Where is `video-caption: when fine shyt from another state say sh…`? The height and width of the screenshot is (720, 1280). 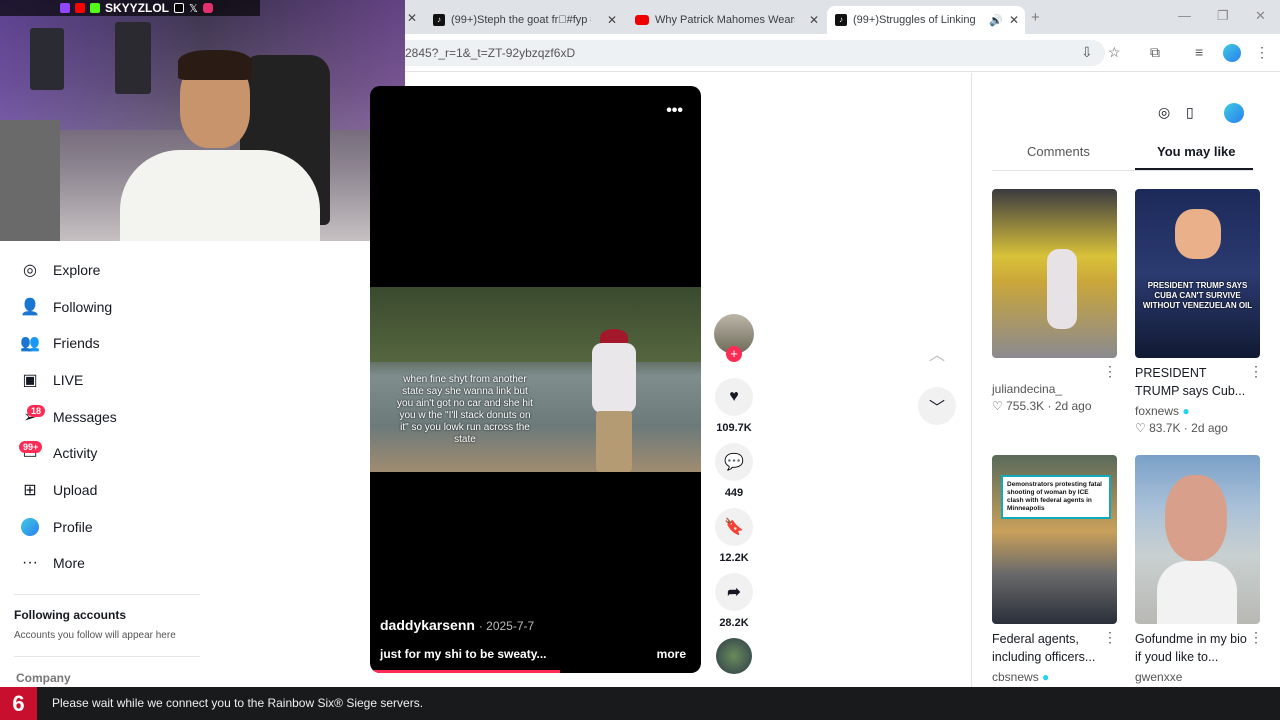
video-caption: when fine shyt from another state say sh… is located at coordinates (465, 409).